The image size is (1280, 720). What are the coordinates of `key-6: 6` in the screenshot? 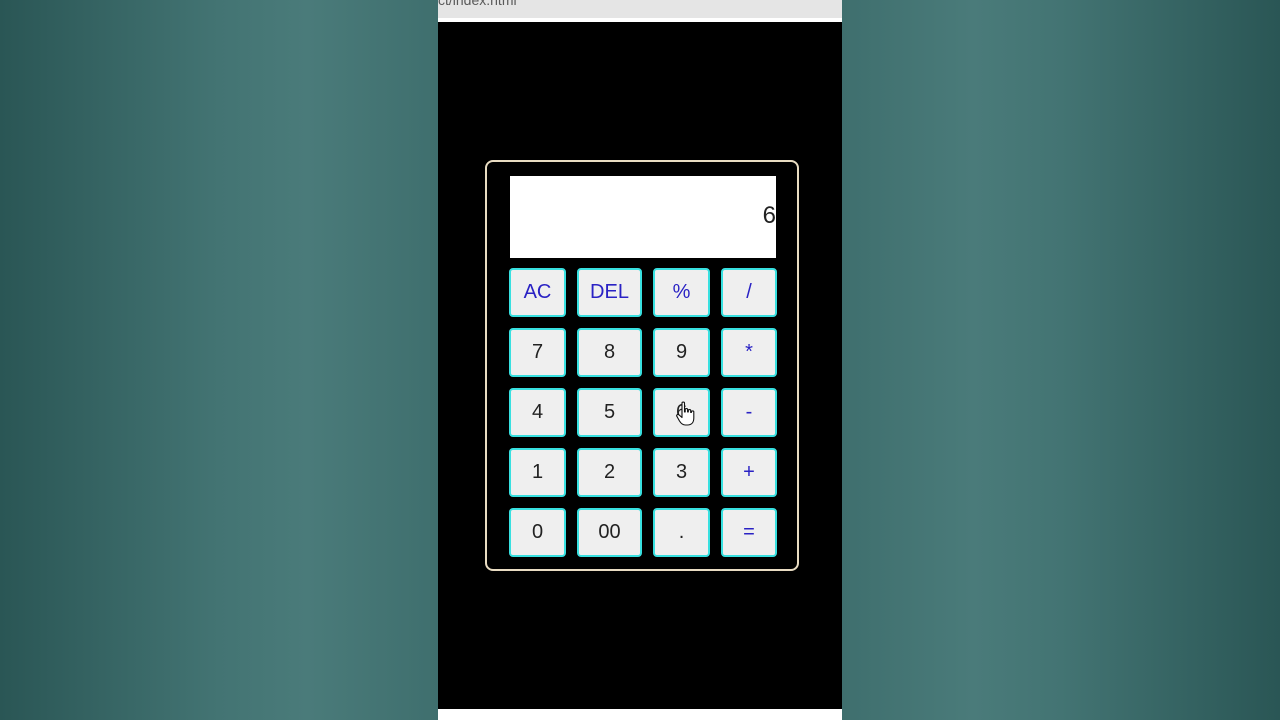 It's located at (681, 412).